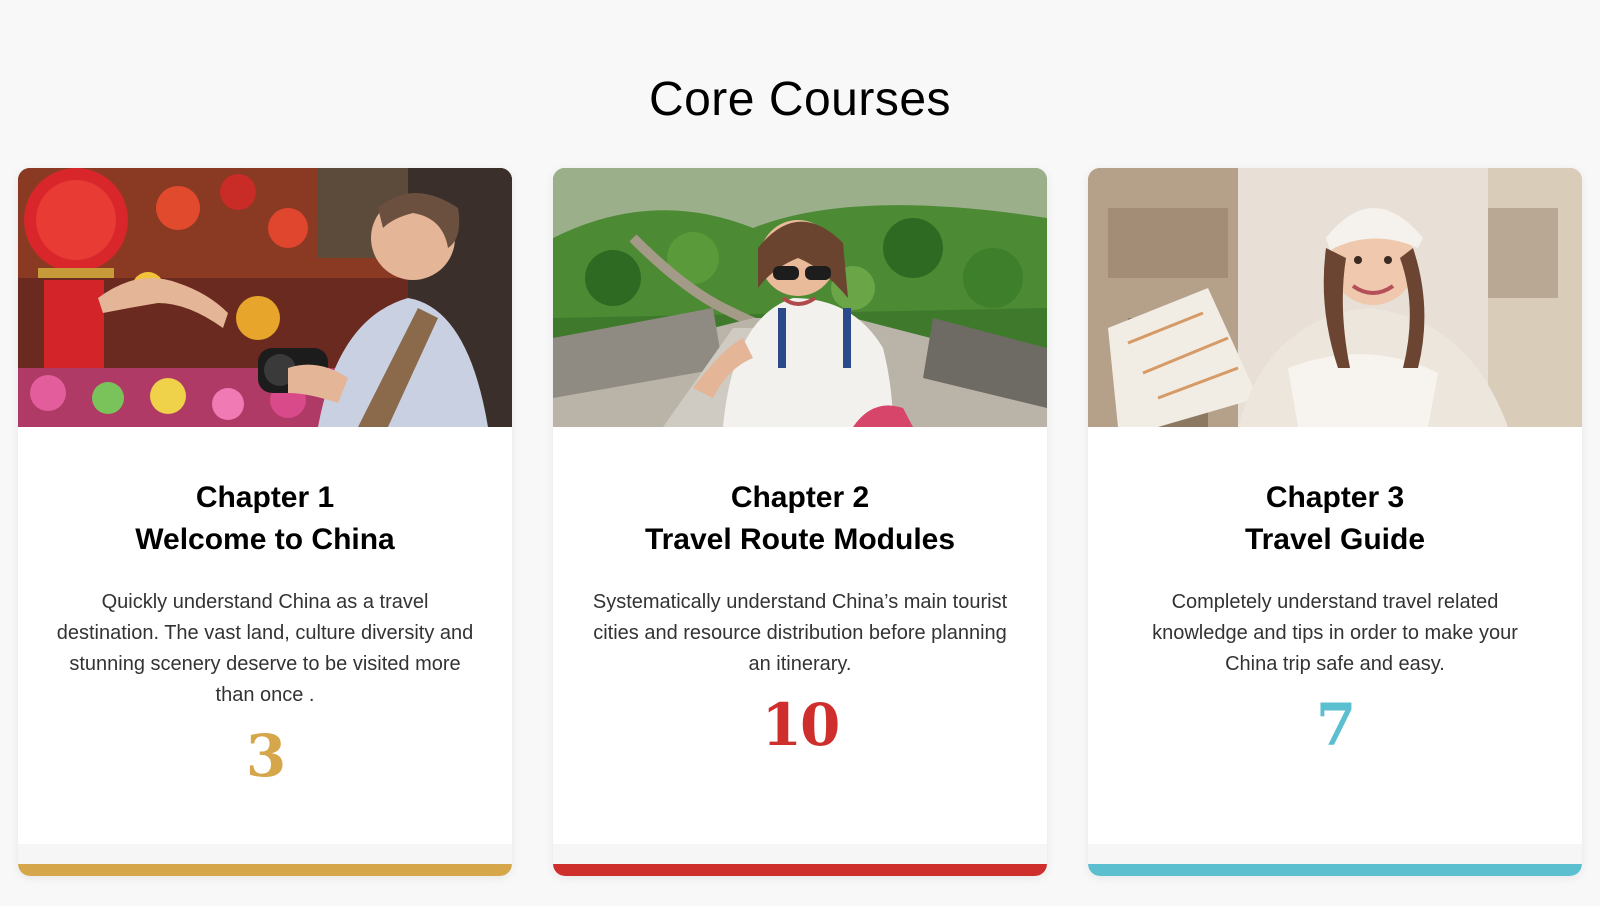 Image resolution: width=1600 pixels, height=906 pixels. I want to click on card-lesson-count: 3, so click(265, 756).